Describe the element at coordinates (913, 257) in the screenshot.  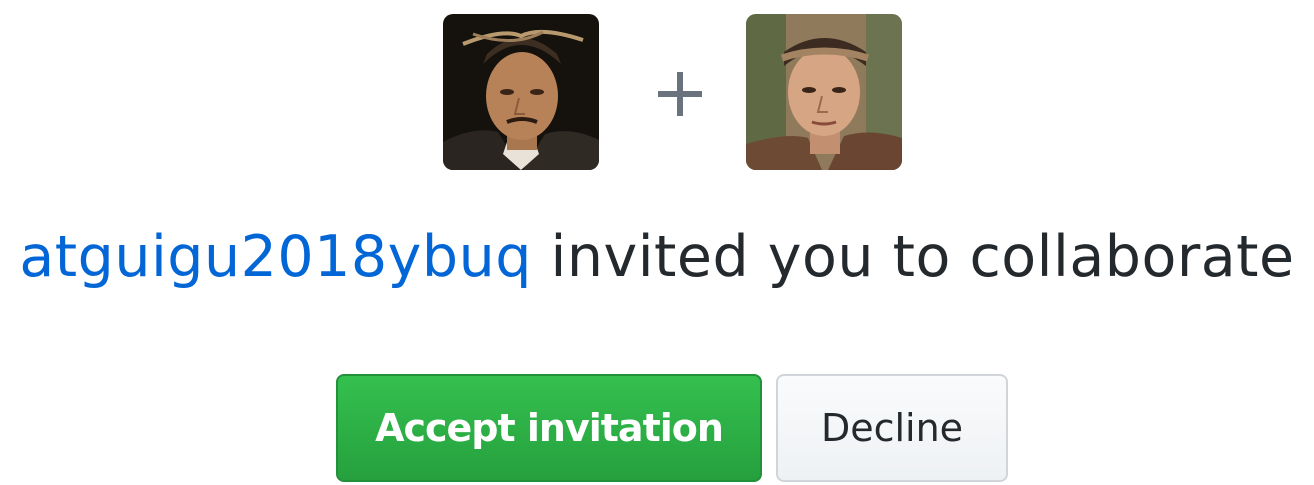
I see `invitation-text: invited you to collaborate` at that location.